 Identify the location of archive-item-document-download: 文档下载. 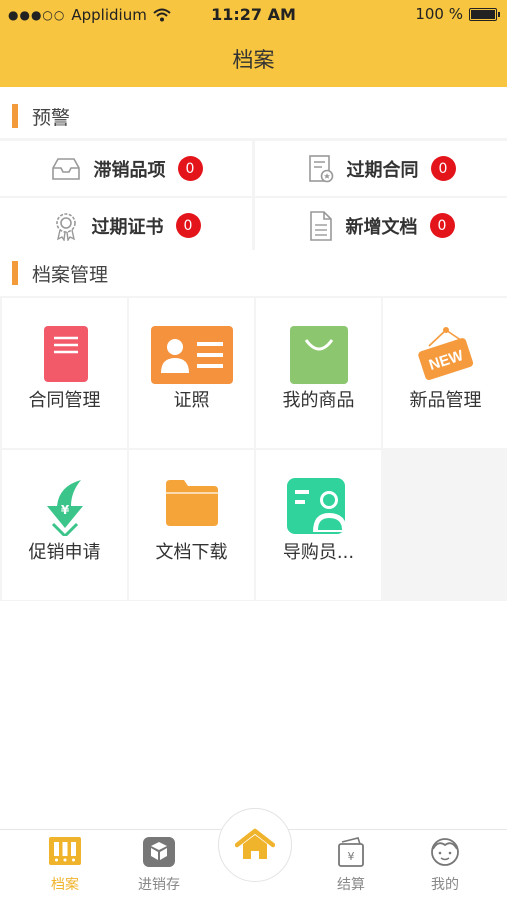
(191, 525).